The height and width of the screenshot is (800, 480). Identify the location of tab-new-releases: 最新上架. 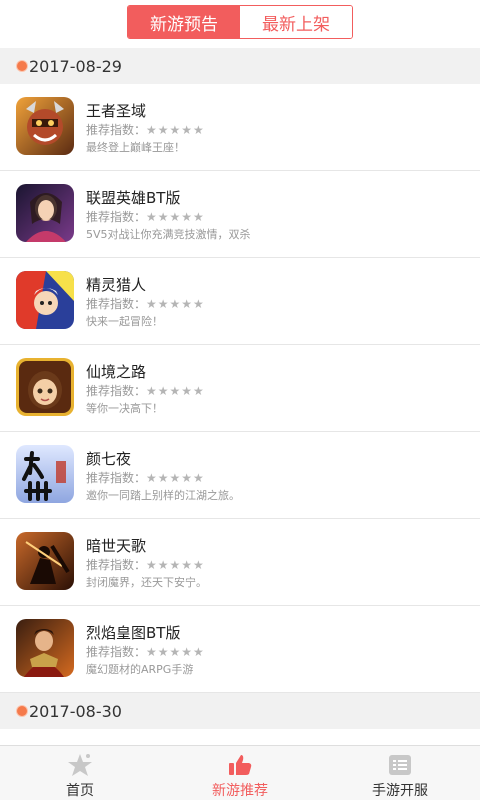
(296, 22).